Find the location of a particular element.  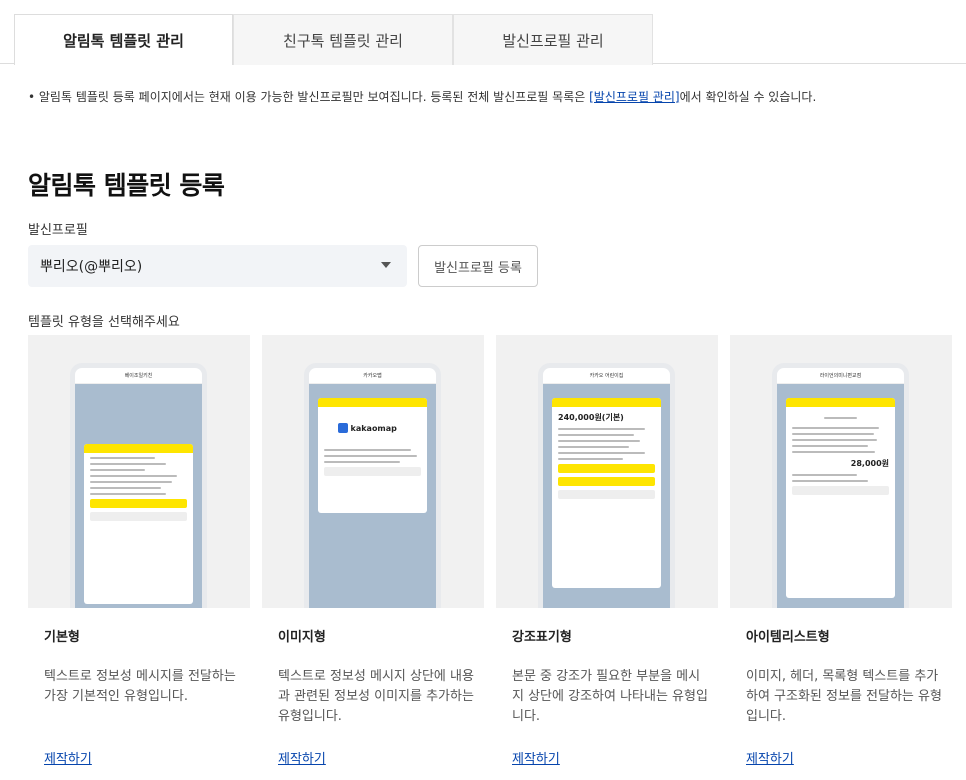

chat-area: 28,000원 is located at coordinates (840, 496).